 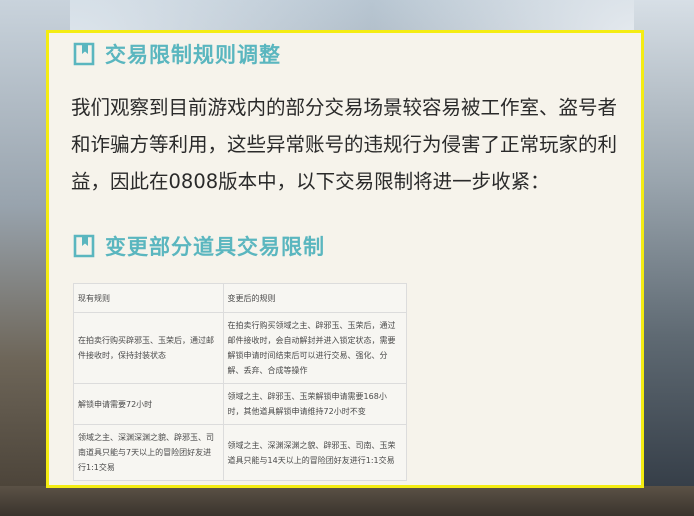 I want to click on table-cell-current: 领域之主、深渊深渊之貌、辟邪玉、司南道具只能与7天以上的冒险团好友进行1:1交易, so click(x=148, y=452).